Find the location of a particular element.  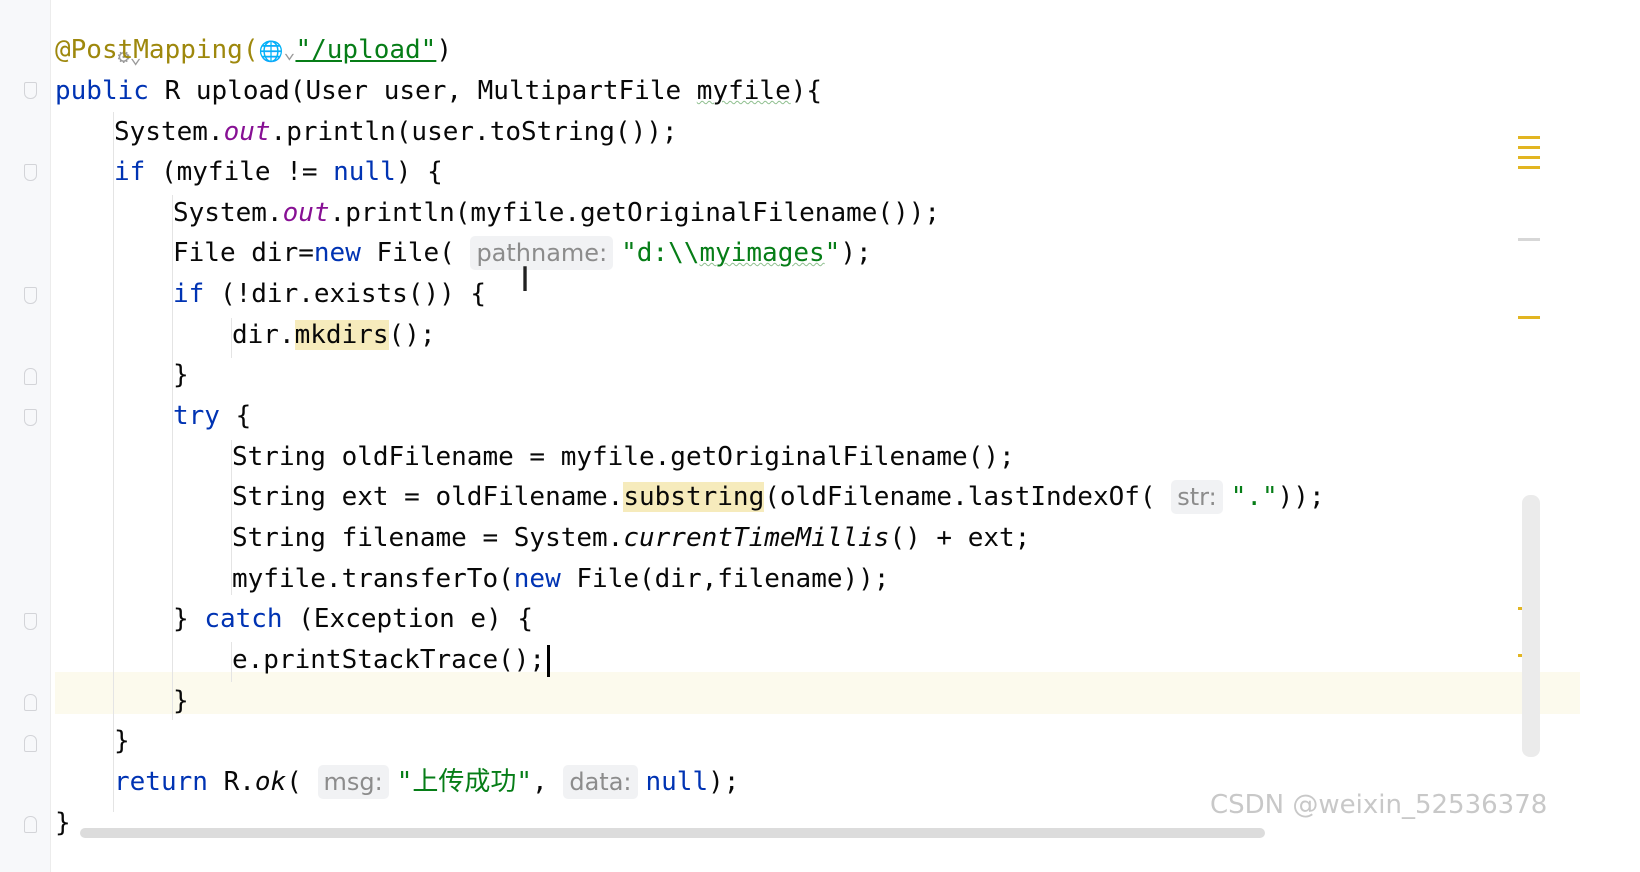

code-line-7: if (!dir.exists()) { is located at coordinates (330, 294).